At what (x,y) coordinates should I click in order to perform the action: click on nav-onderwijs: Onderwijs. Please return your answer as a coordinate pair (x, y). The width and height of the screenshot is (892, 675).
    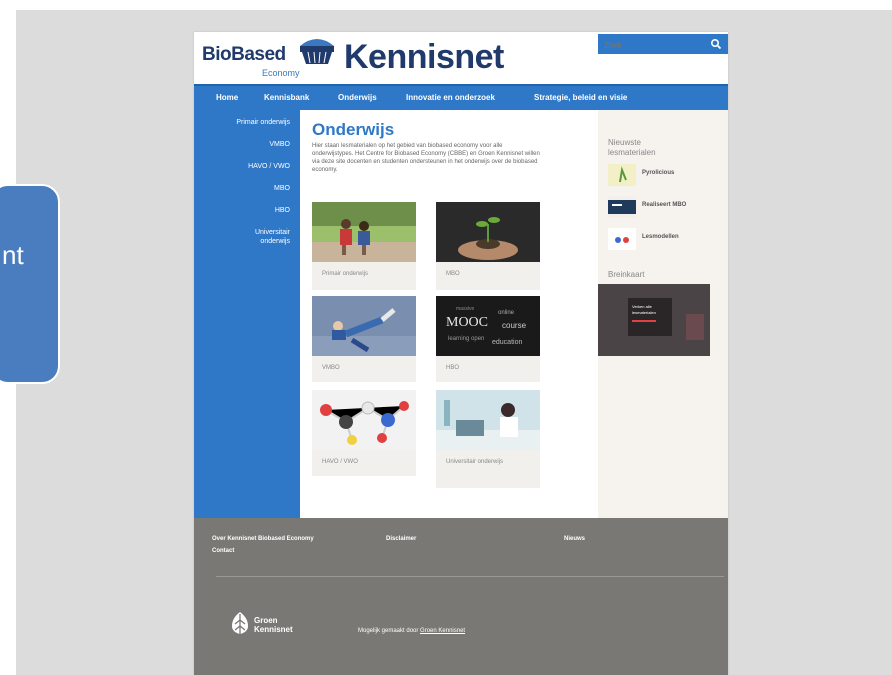
    Looking at the image, I should click on (357, 97).